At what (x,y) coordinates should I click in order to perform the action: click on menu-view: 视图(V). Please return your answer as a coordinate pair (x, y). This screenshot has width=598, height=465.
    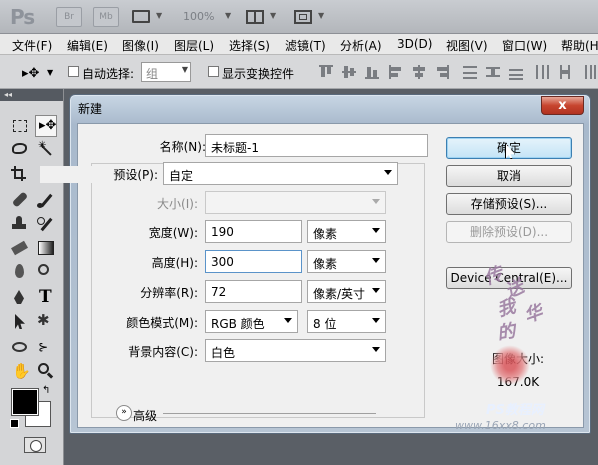
    Looking at the image, I should click on (467, 45).